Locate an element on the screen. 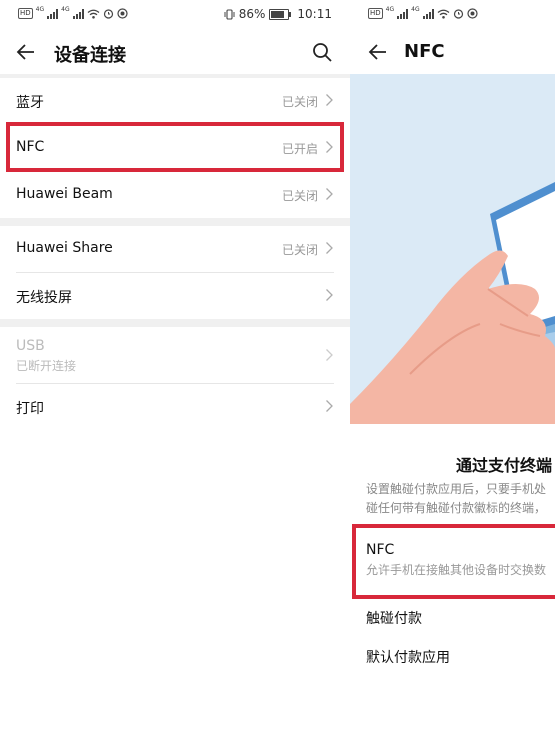  row-sublabel: 已断开连接 is located at coordinates (46, 366).